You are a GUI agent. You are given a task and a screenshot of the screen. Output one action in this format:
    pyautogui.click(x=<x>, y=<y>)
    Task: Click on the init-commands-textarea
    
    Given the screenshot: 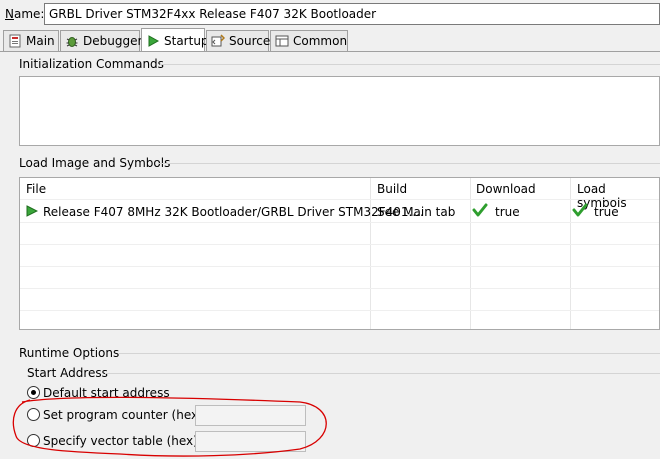 What is the action you would take?
    pyautogui.click(x=339, y=111)
    